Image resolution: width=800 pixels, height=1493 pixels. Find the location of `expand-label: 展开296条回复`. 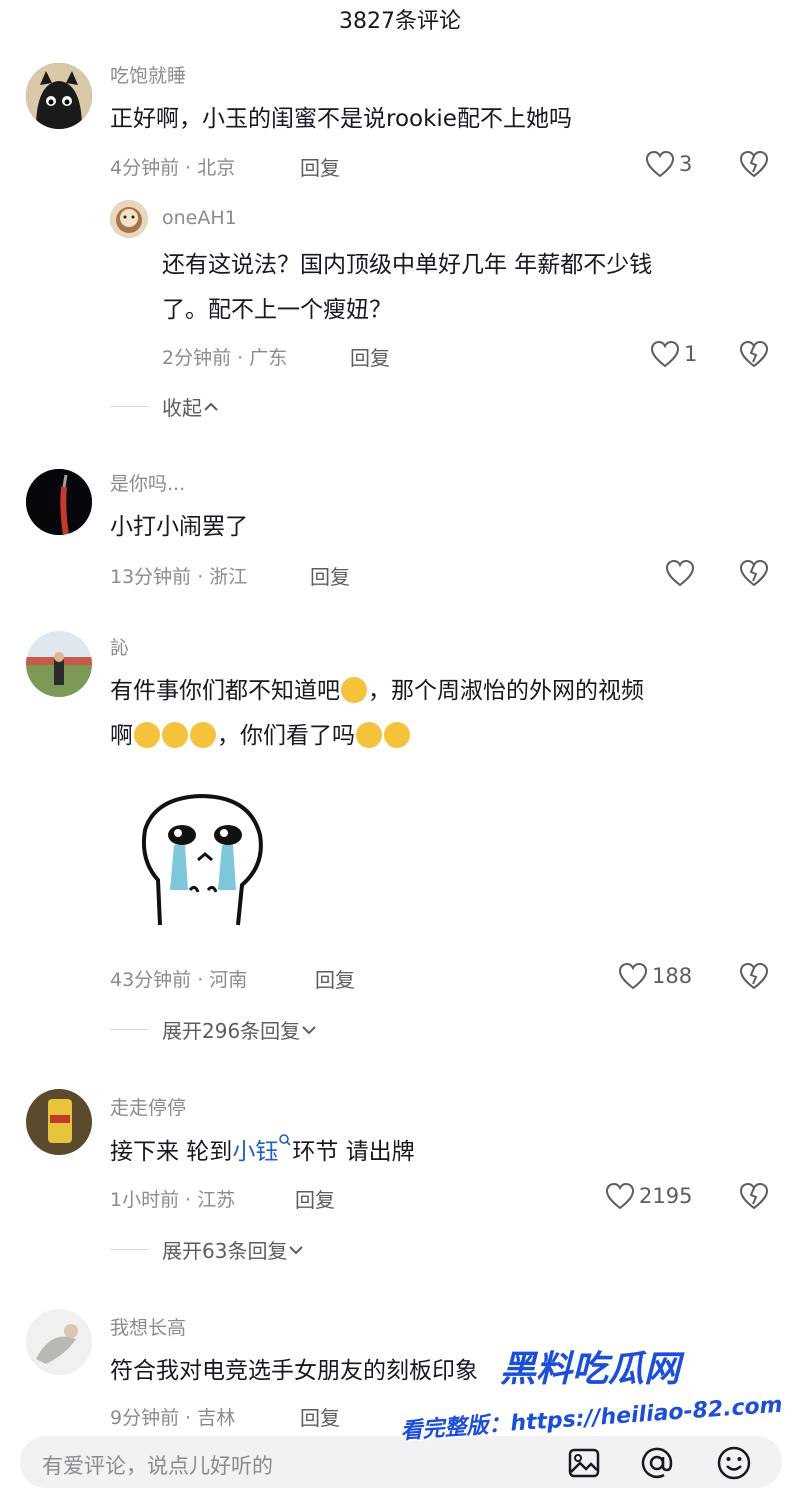

expand-label: 展开296条回复 is located at coordinates (231, 1031).